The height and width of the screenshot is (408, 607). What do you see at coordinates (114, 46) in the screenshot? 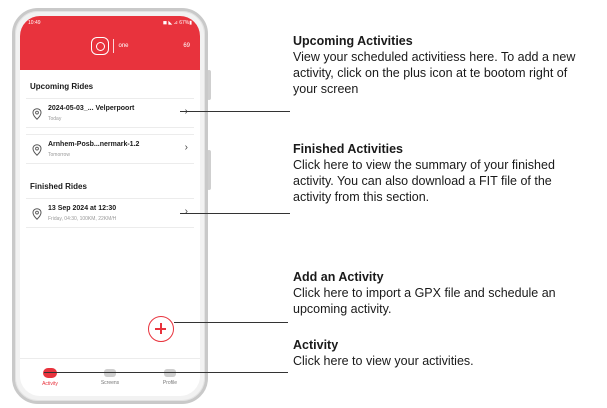
I see `logo-divider` at bounding box center [114, 46].